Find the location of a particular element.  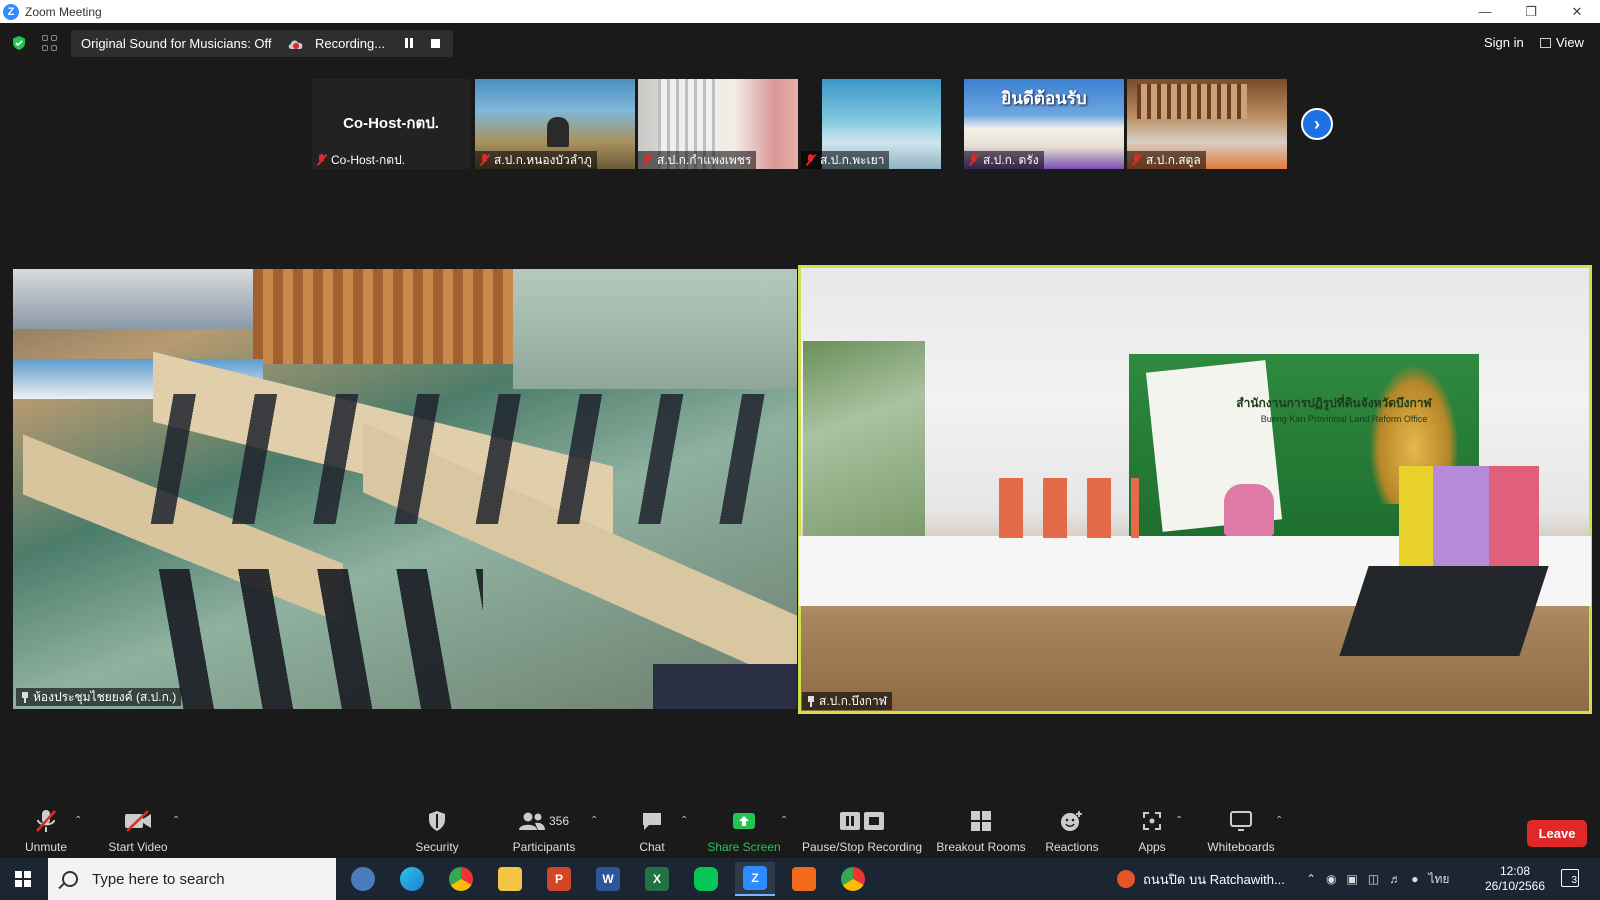

video-name-tag: ห้องประชุมไชยยงค์ (ส.ป.ก.) is located at coordinates (99, 697).